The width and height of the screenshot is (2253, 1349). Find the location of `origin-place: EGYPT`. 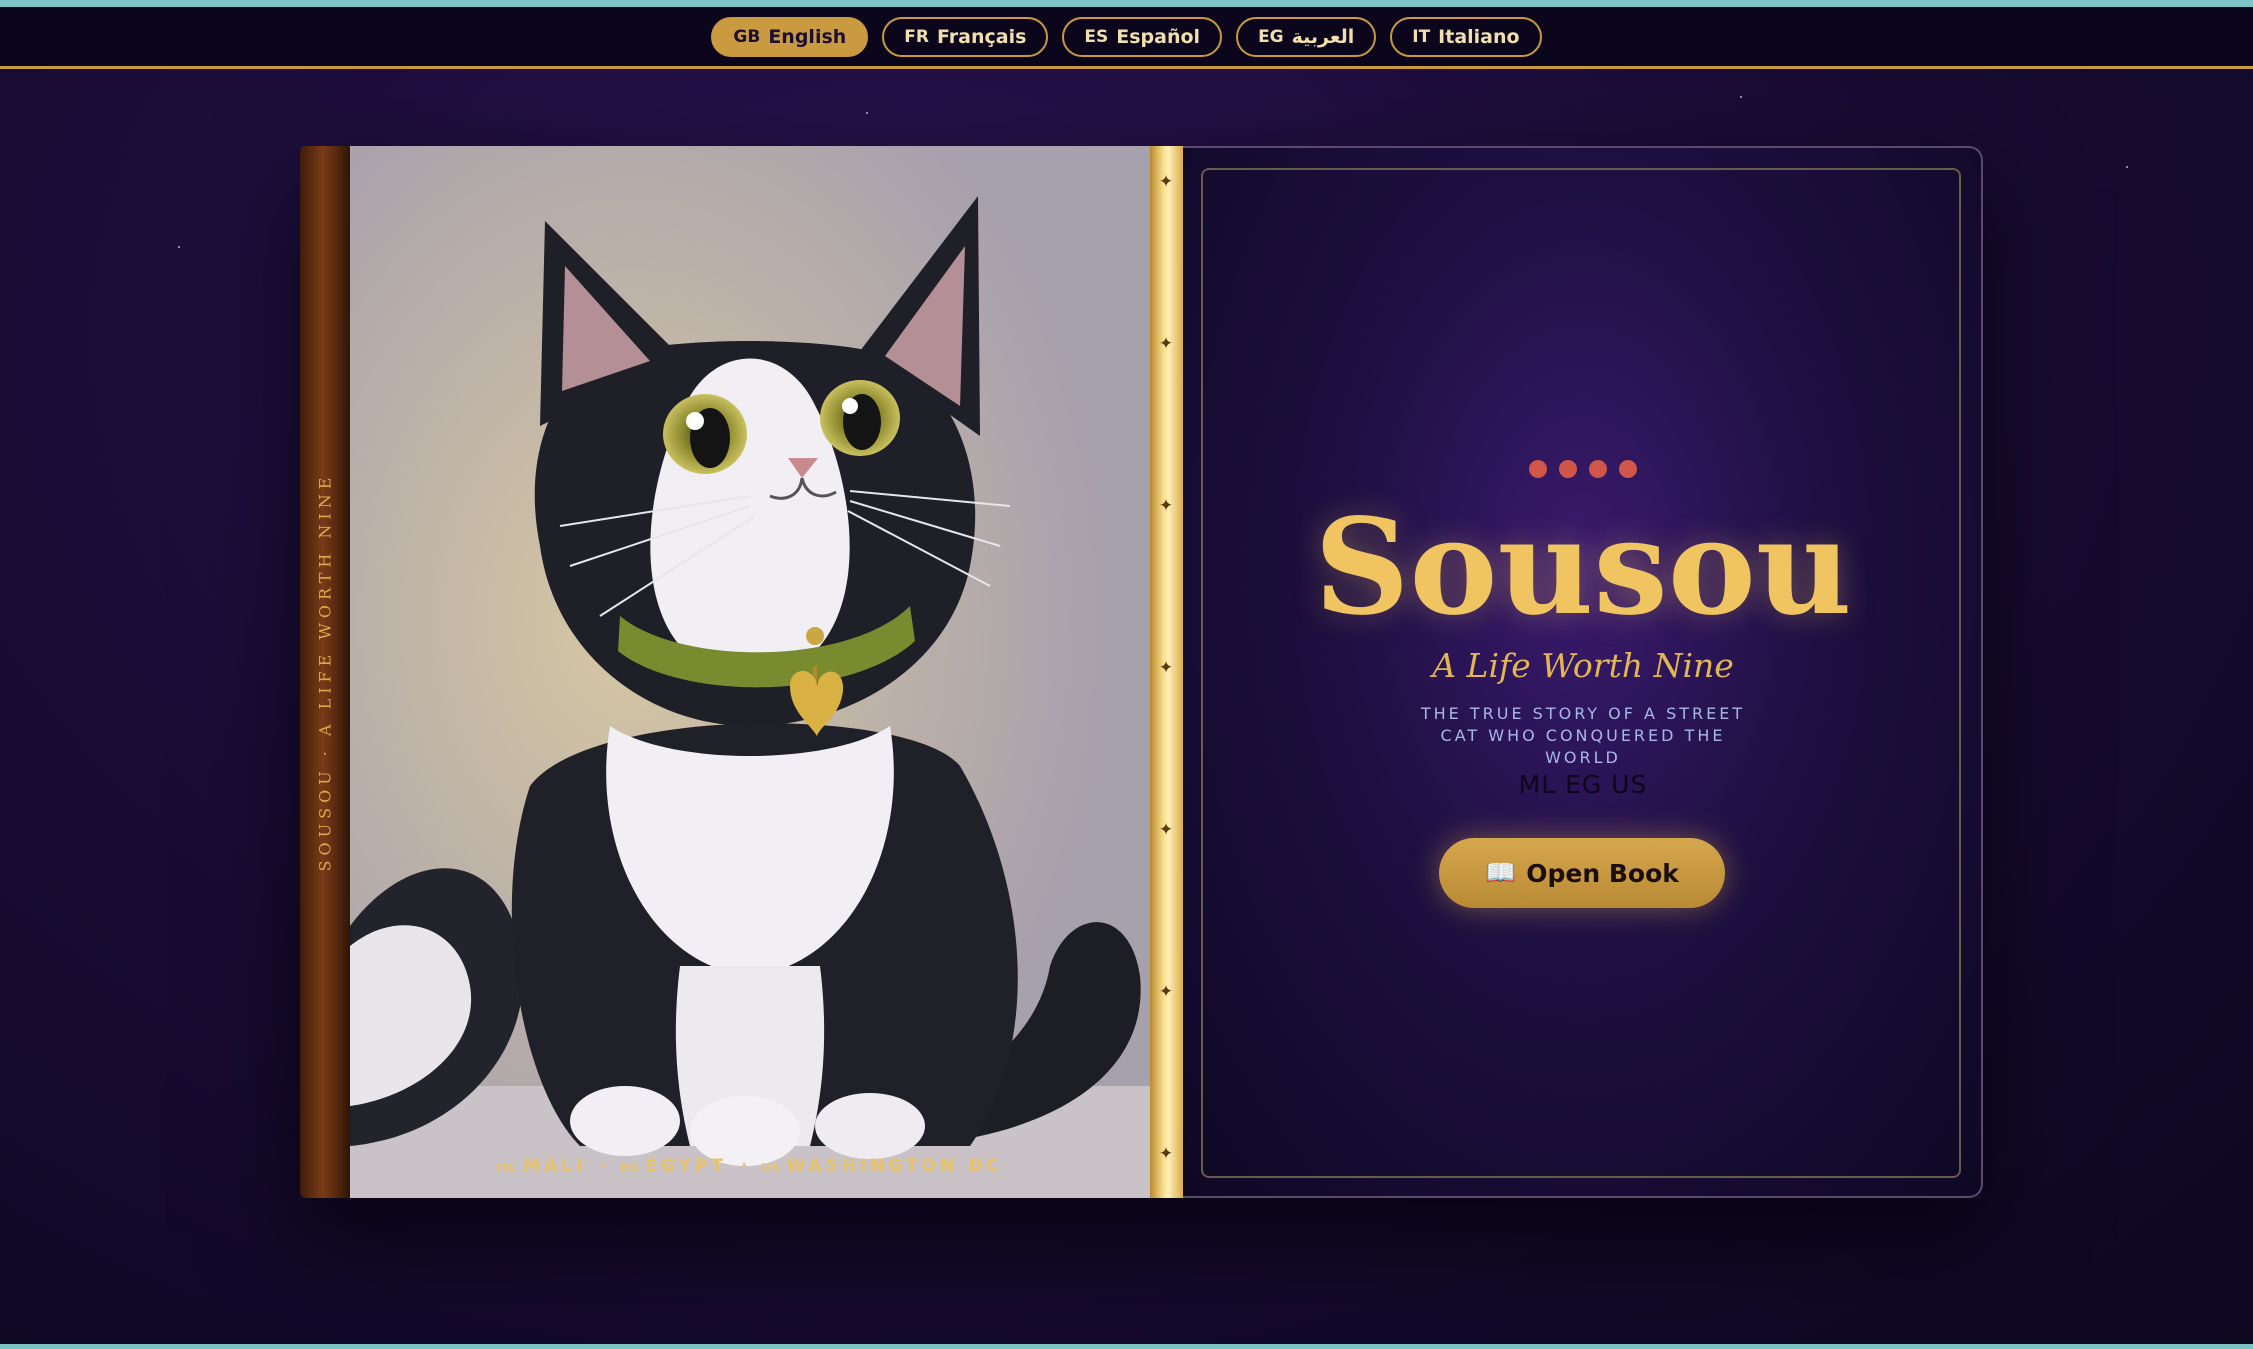

origin-place: EGYPT is located at coordinates (686, 1166).